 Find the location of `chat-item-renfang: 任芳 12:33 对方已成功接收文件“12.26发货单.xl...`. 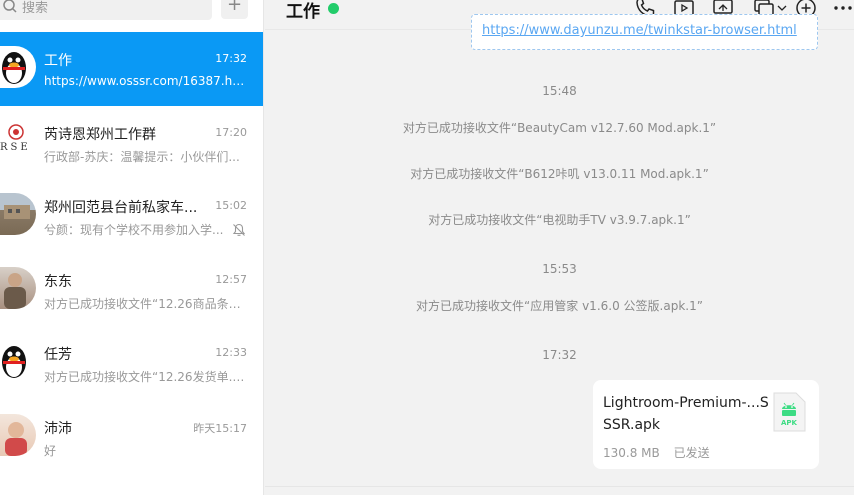

chat-item-renfang: 任芳 12:33 对方已成功接收文件“12.26发货单.xl... is located at coordinates (131, 363).